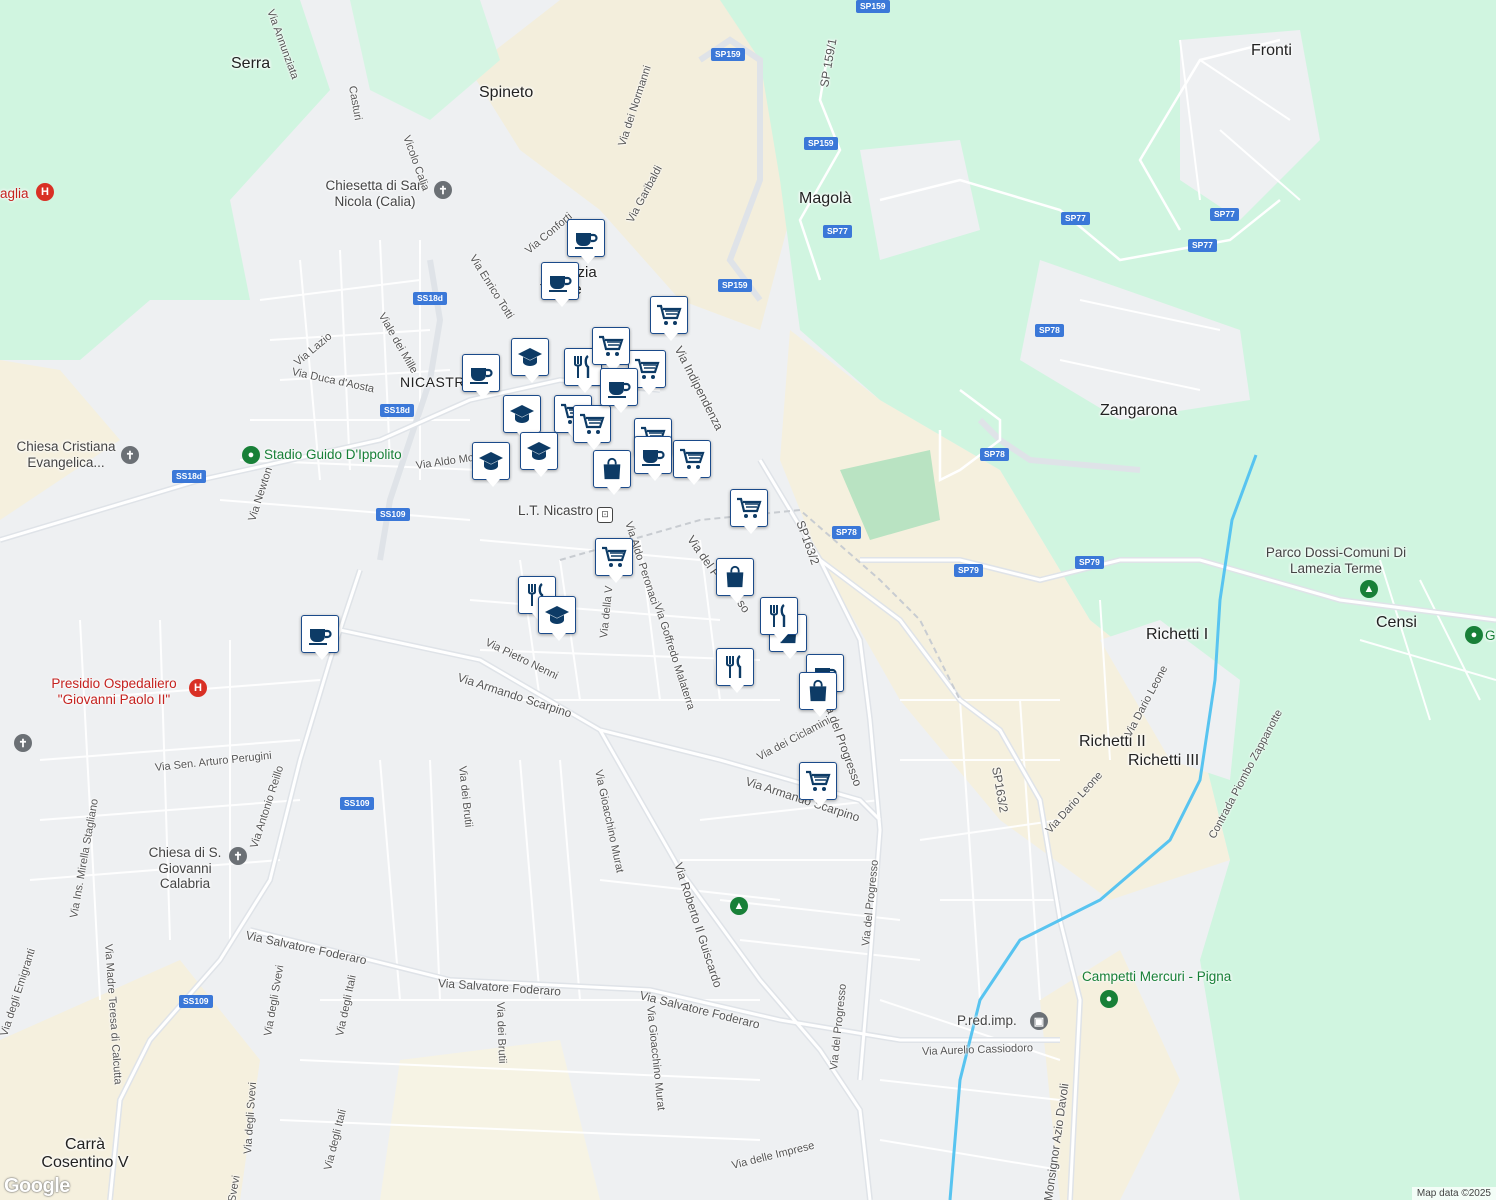 The height and width of the screenshot is (1200, 1496). What do you see at coordinates (251, 455) in the screenshot?
I see `stadium-icon: ●` at bounding box center [251, 455].